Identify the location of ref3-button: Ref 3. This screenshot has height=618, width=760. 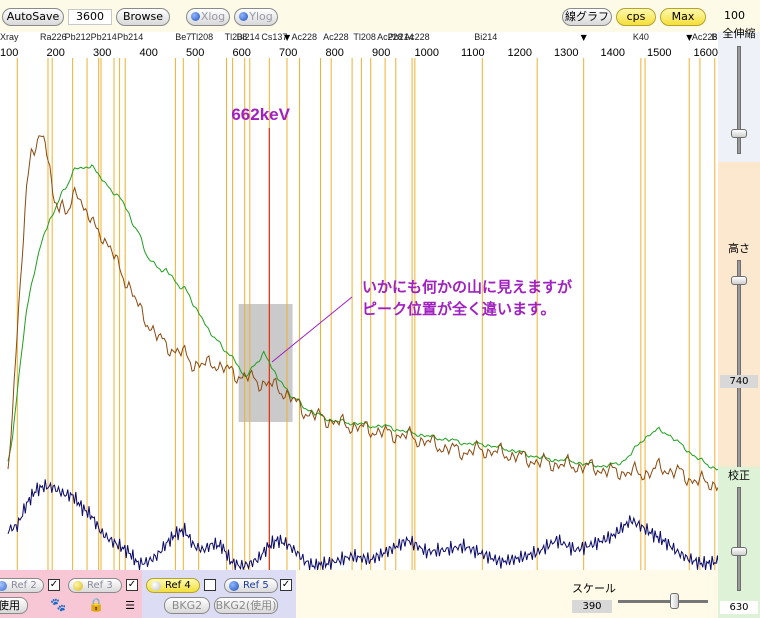
(95, 585).